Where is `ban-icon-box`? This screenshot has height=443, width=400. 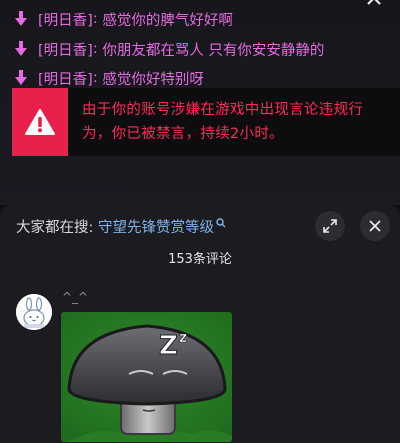 ban-icon-box is located at coordinates (40, 122).